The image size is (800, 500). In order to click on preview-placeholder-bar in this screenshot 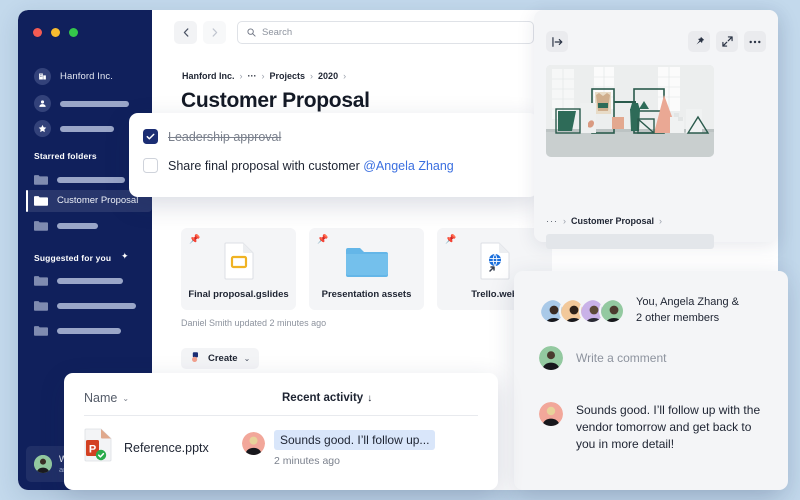, I will do `click(630, 241)`.